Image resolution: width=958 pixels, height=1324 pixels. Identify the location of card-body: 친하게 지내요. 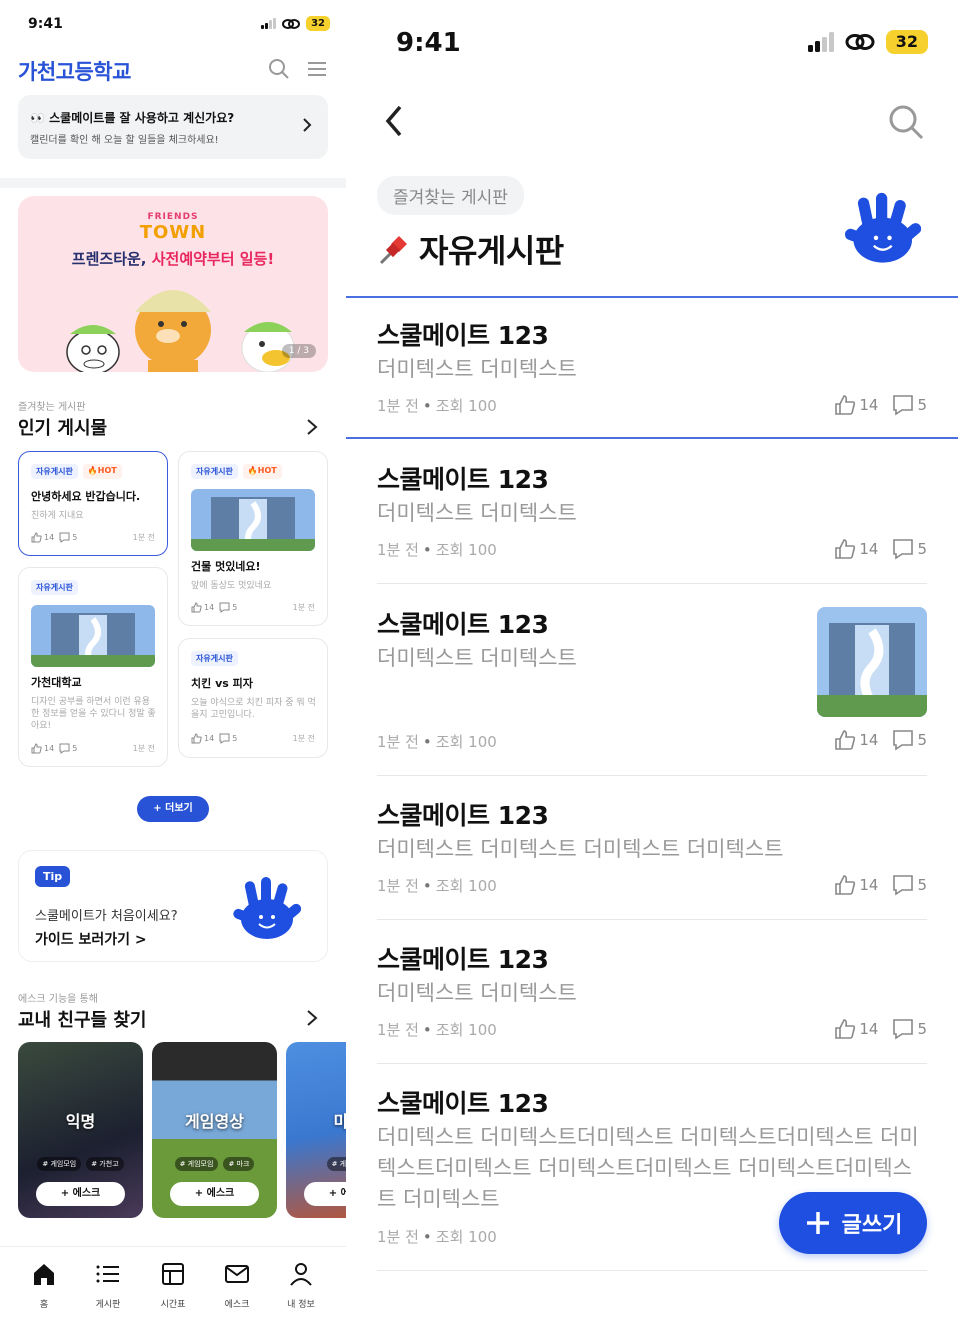
(57, 516).